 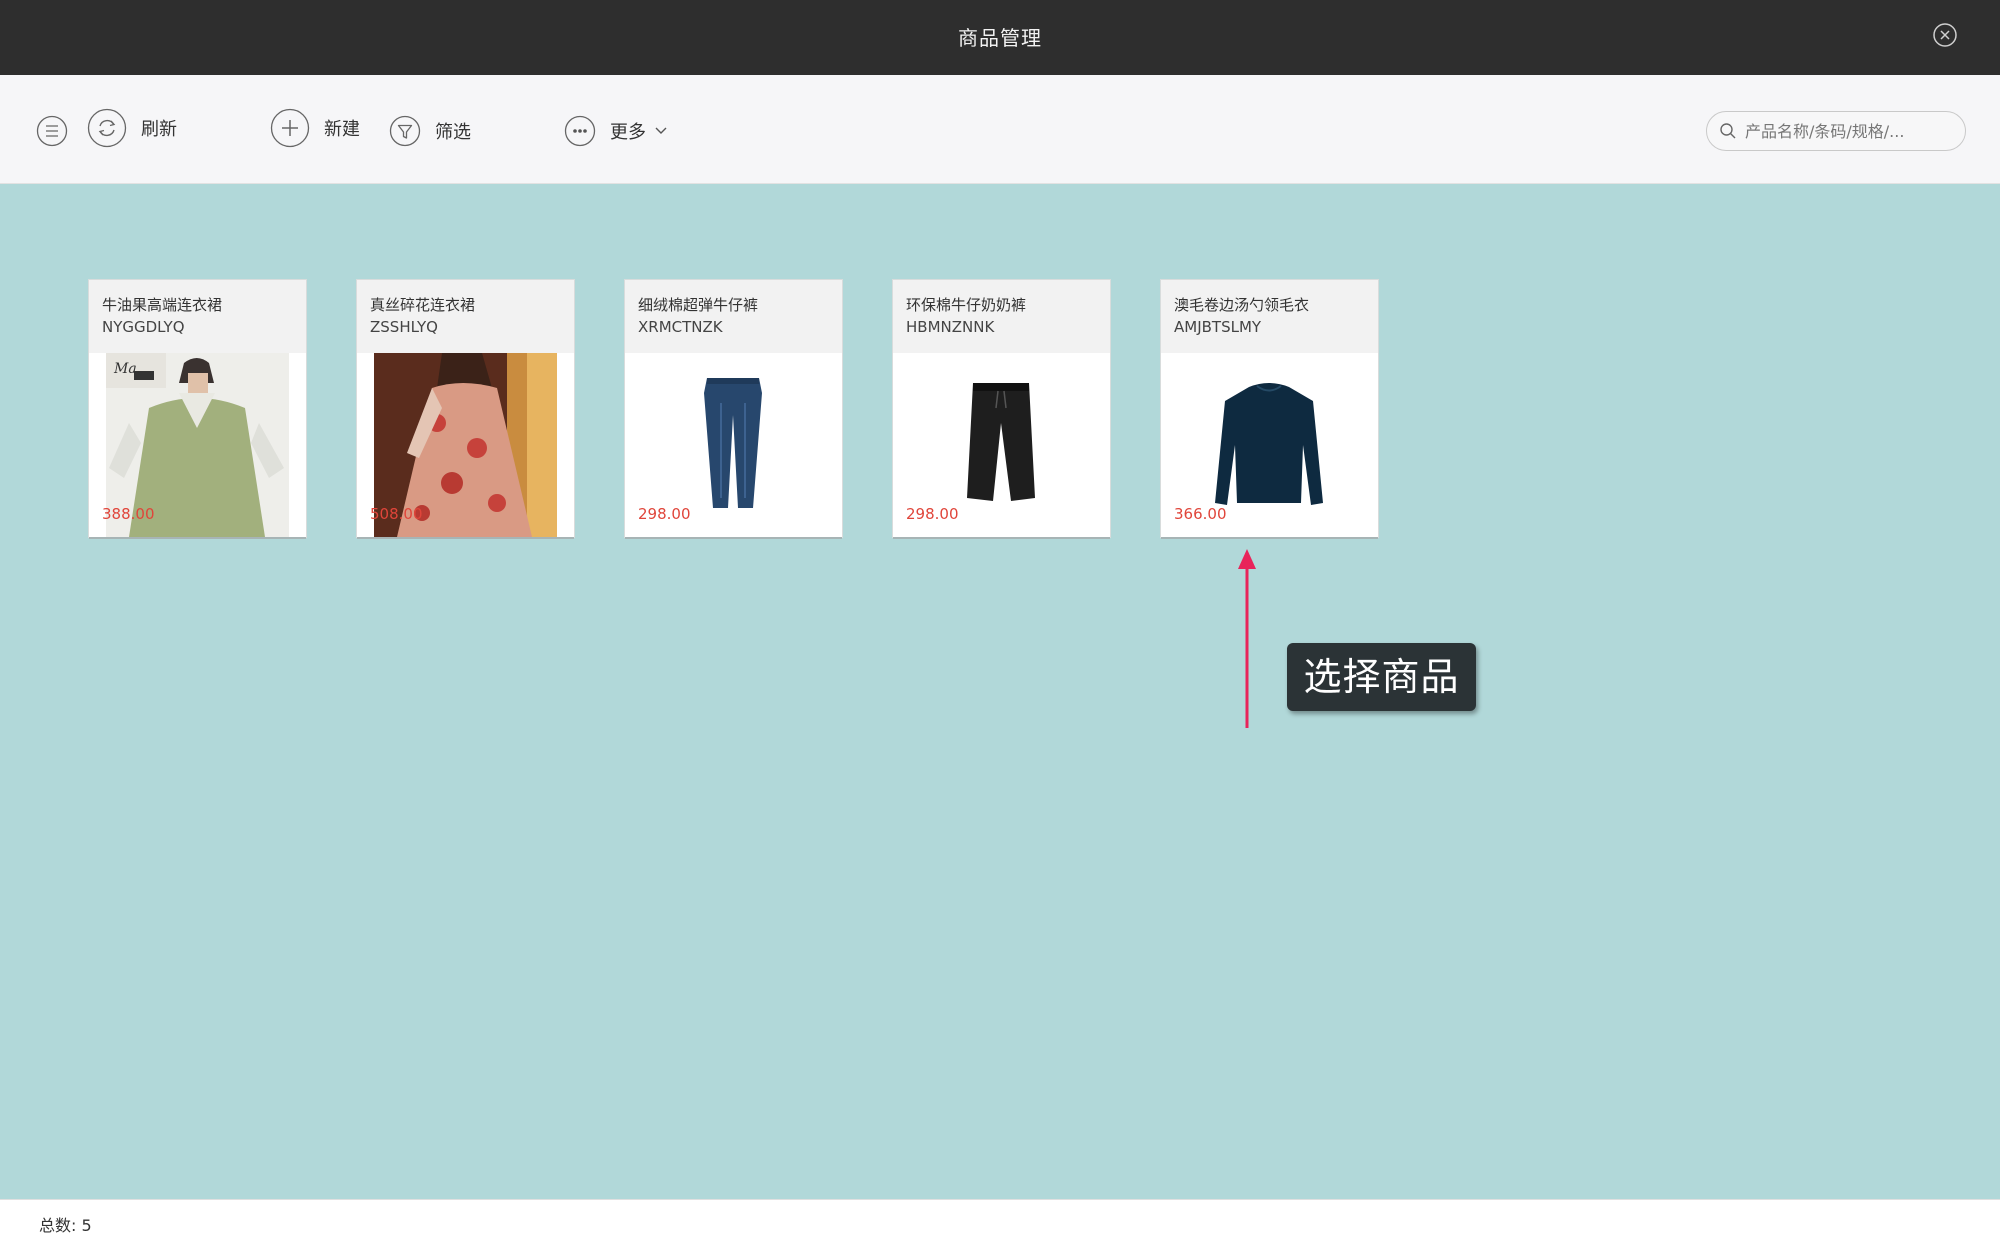 I want to click on more-button: 更多, so click(x=616, y=131).